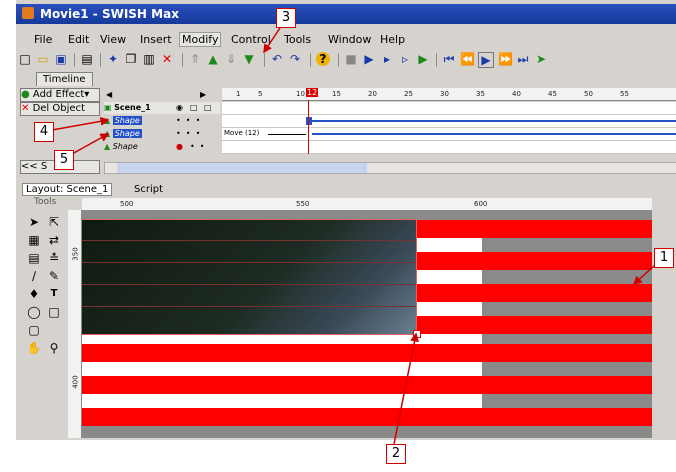 The image size is (676, 472). Describe the element at coordinates (44, 132) in the screenshot. I see `callout-4: 4` at that location.